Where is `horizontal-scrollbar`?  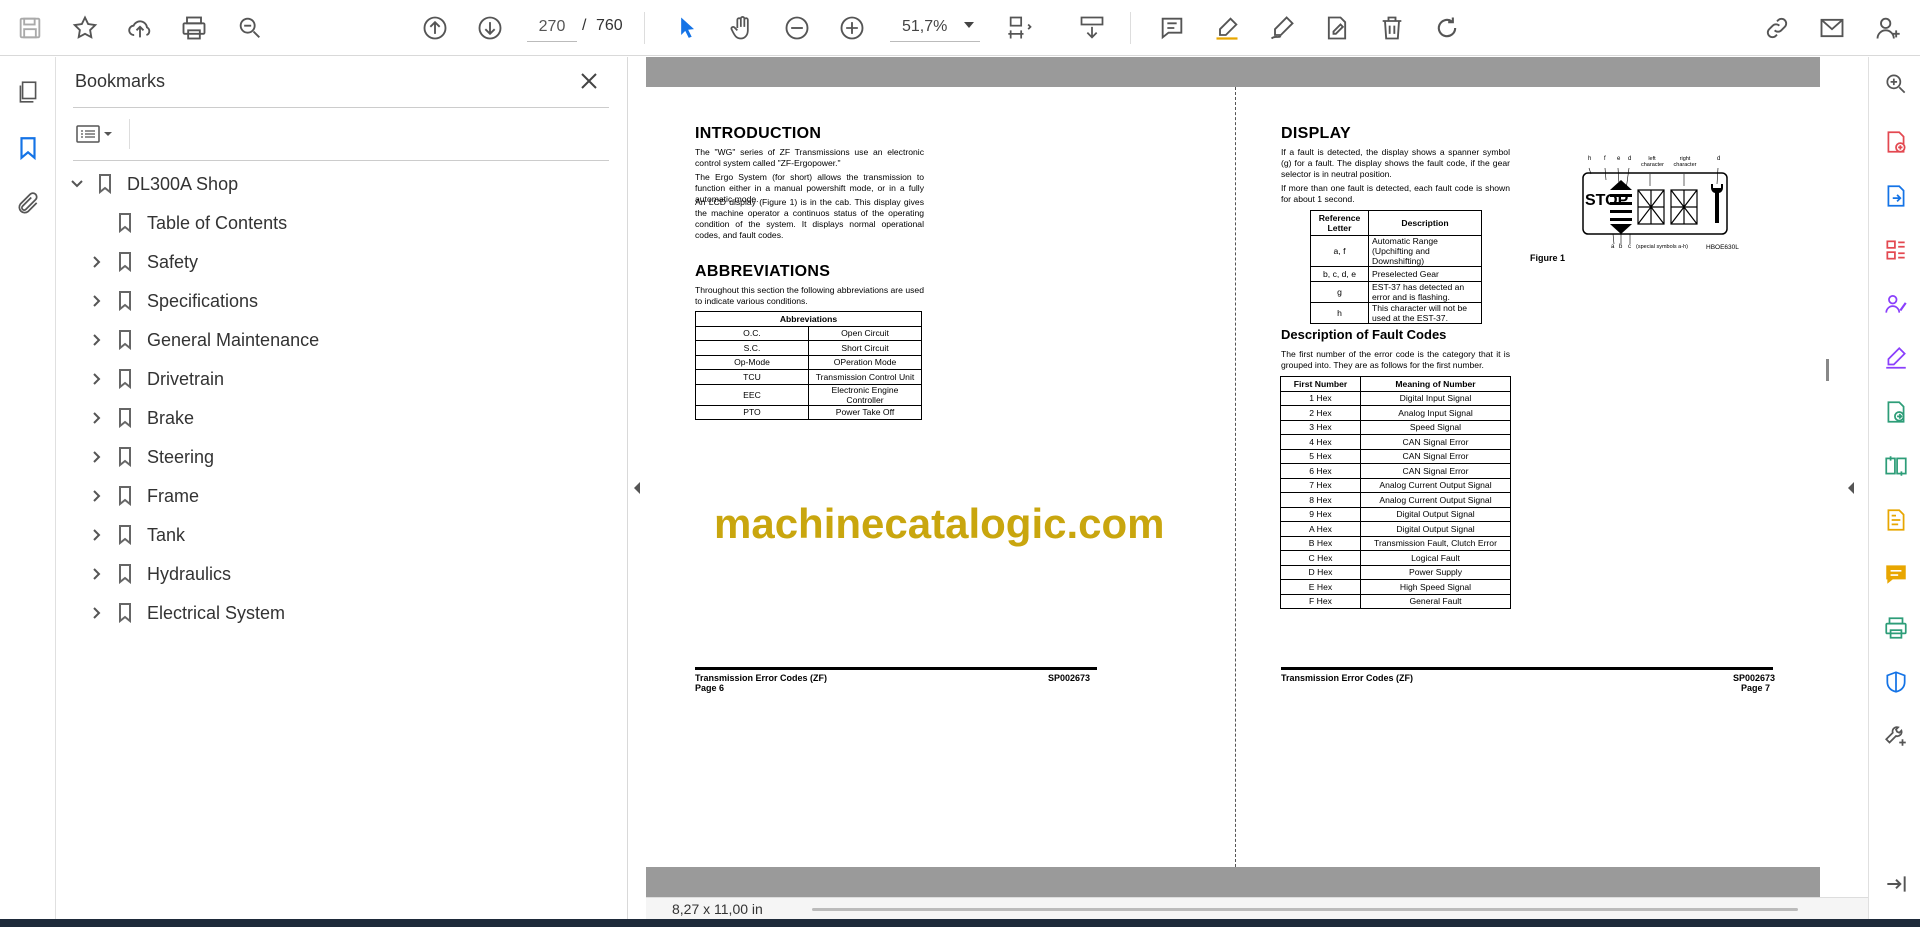
horizontal-scrollbar is located at coordinates (1305, 909).